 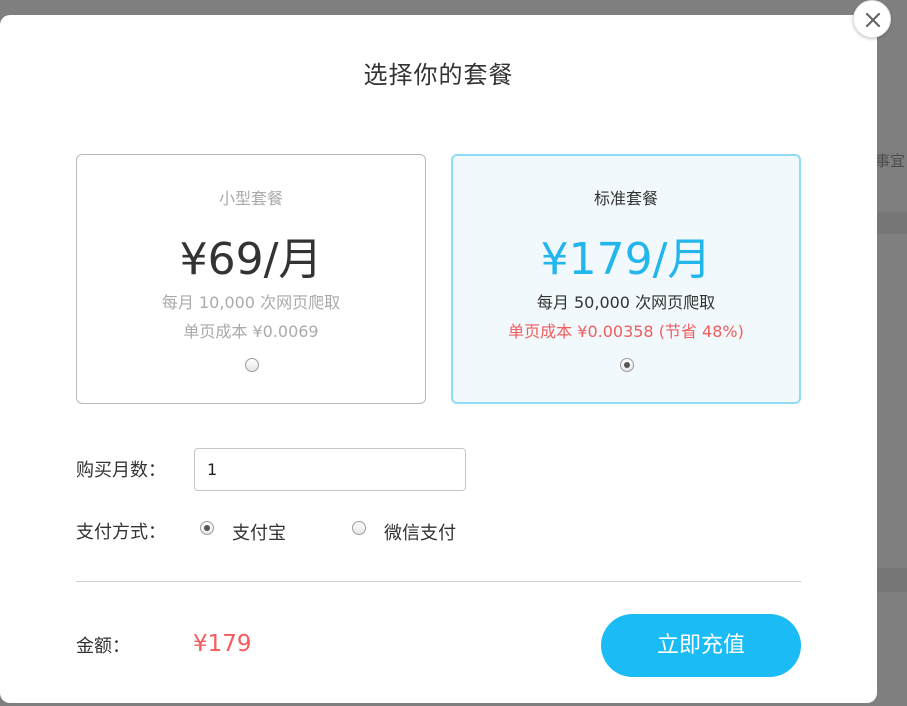 I want to click on recharge-button: 立即充值, so click(x=701, y=645).